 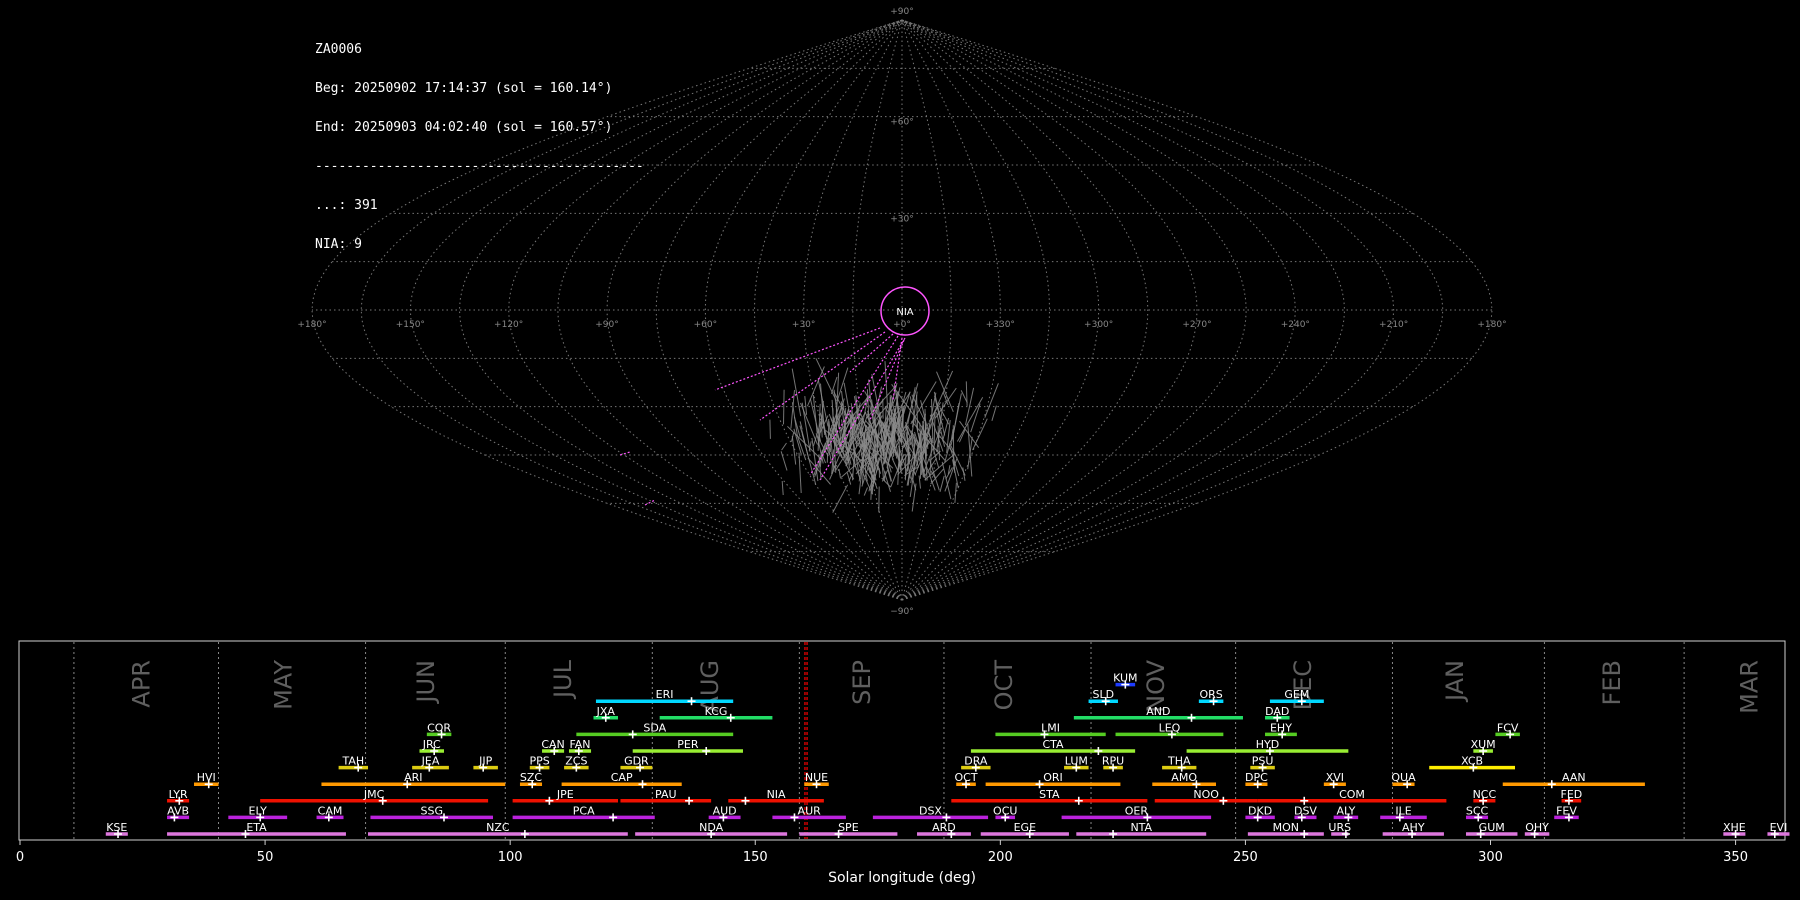 What do you see at coordinates (882, 852) in the screenshot?
I see `x-axis: 0 50 100 150 200 250 300 350` at bounding box center [882, 852].